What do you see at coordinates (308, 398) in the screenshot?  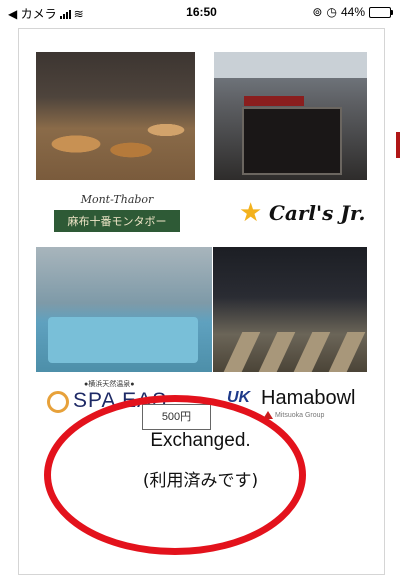 I see `hamabowl-name: Hamabowl` at bounding box center [308, 398].